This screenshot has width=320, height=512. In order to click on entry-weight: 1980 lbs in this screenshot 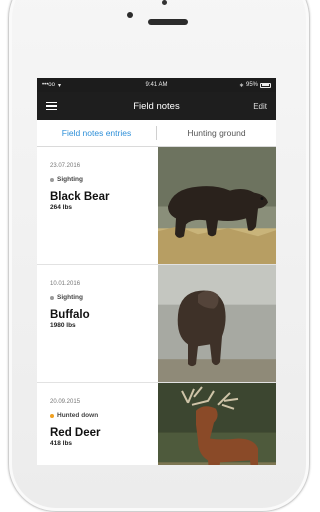, I will do `click(63, 325)`.